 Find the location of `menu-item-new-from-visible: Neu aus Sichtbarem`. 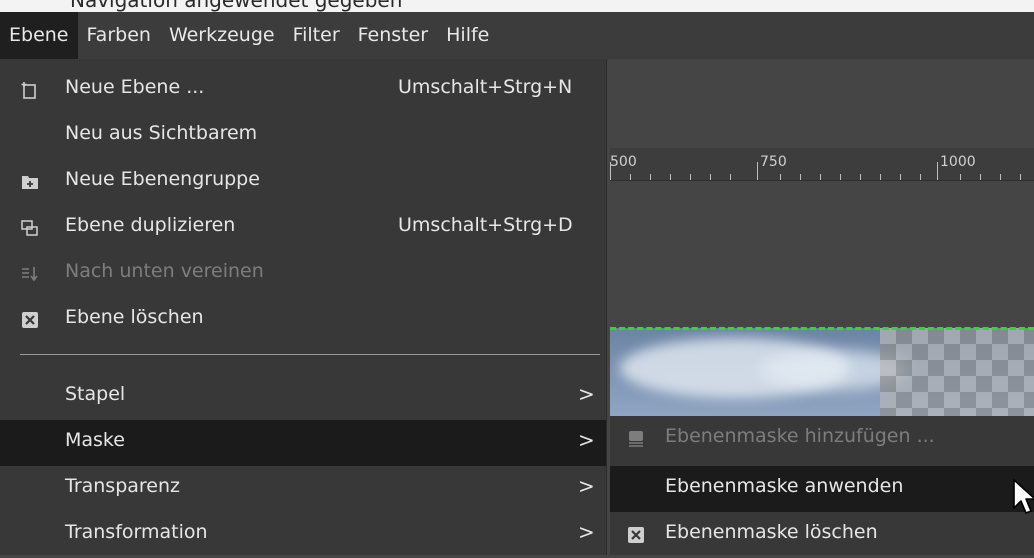

menu-item-new-from-visible: Neu aus Sichtbarem is located at coordinates (303, 136).